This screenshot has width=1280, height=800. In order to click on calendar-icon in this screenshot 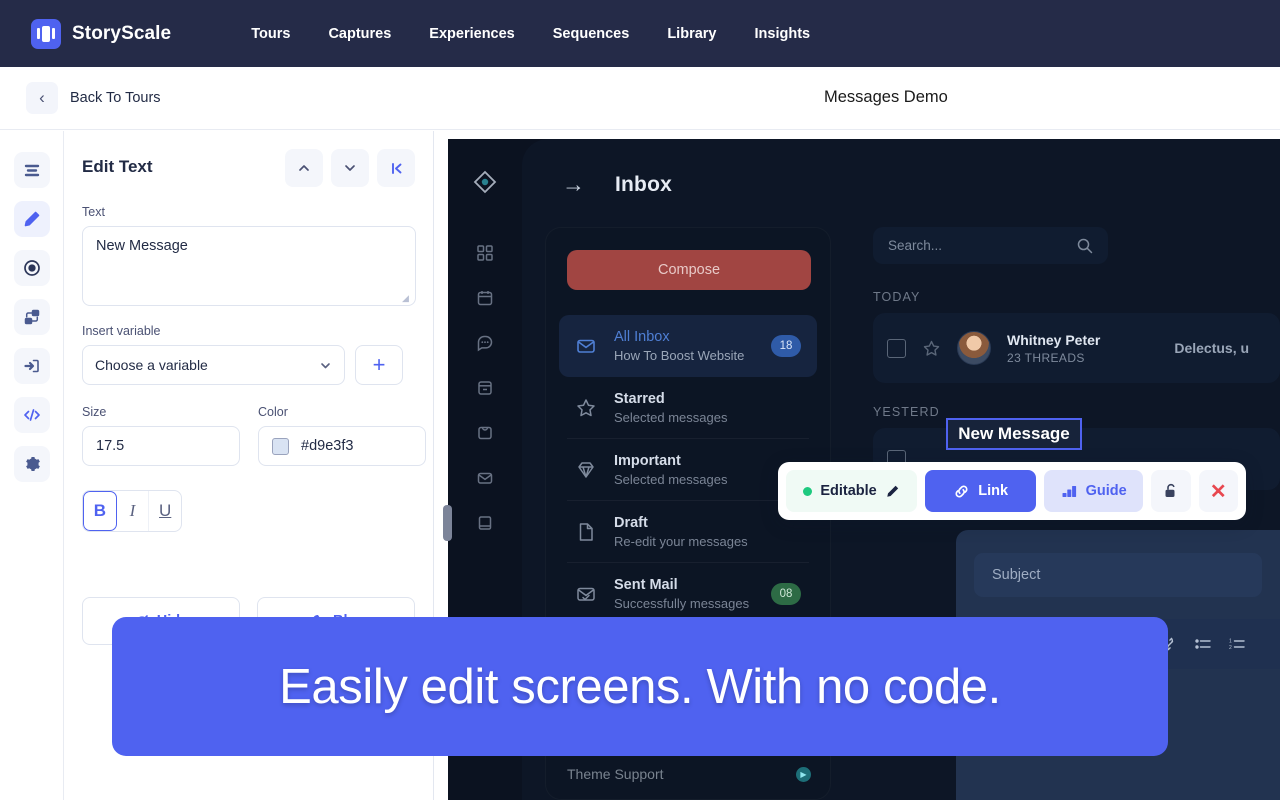, I will do `click(485, 298)`.